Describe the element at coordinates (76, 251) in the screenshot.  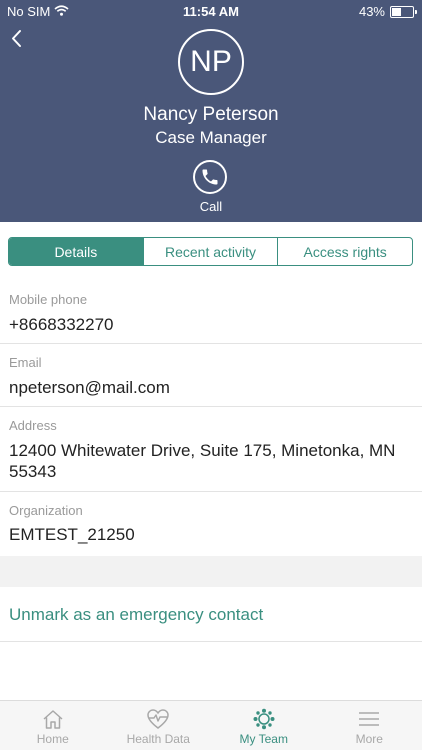
I see `tab-details: Details` at that location.